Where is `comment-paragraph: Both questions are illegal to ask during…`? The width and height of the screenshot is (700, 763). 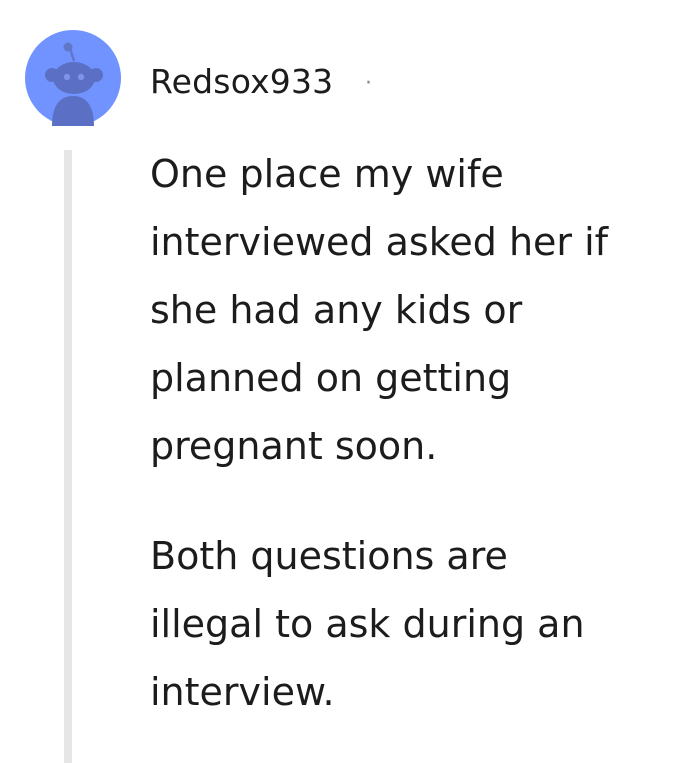 comment-paragraph: Both questions are illegal to ask during… is located at coordinates (367, 624).